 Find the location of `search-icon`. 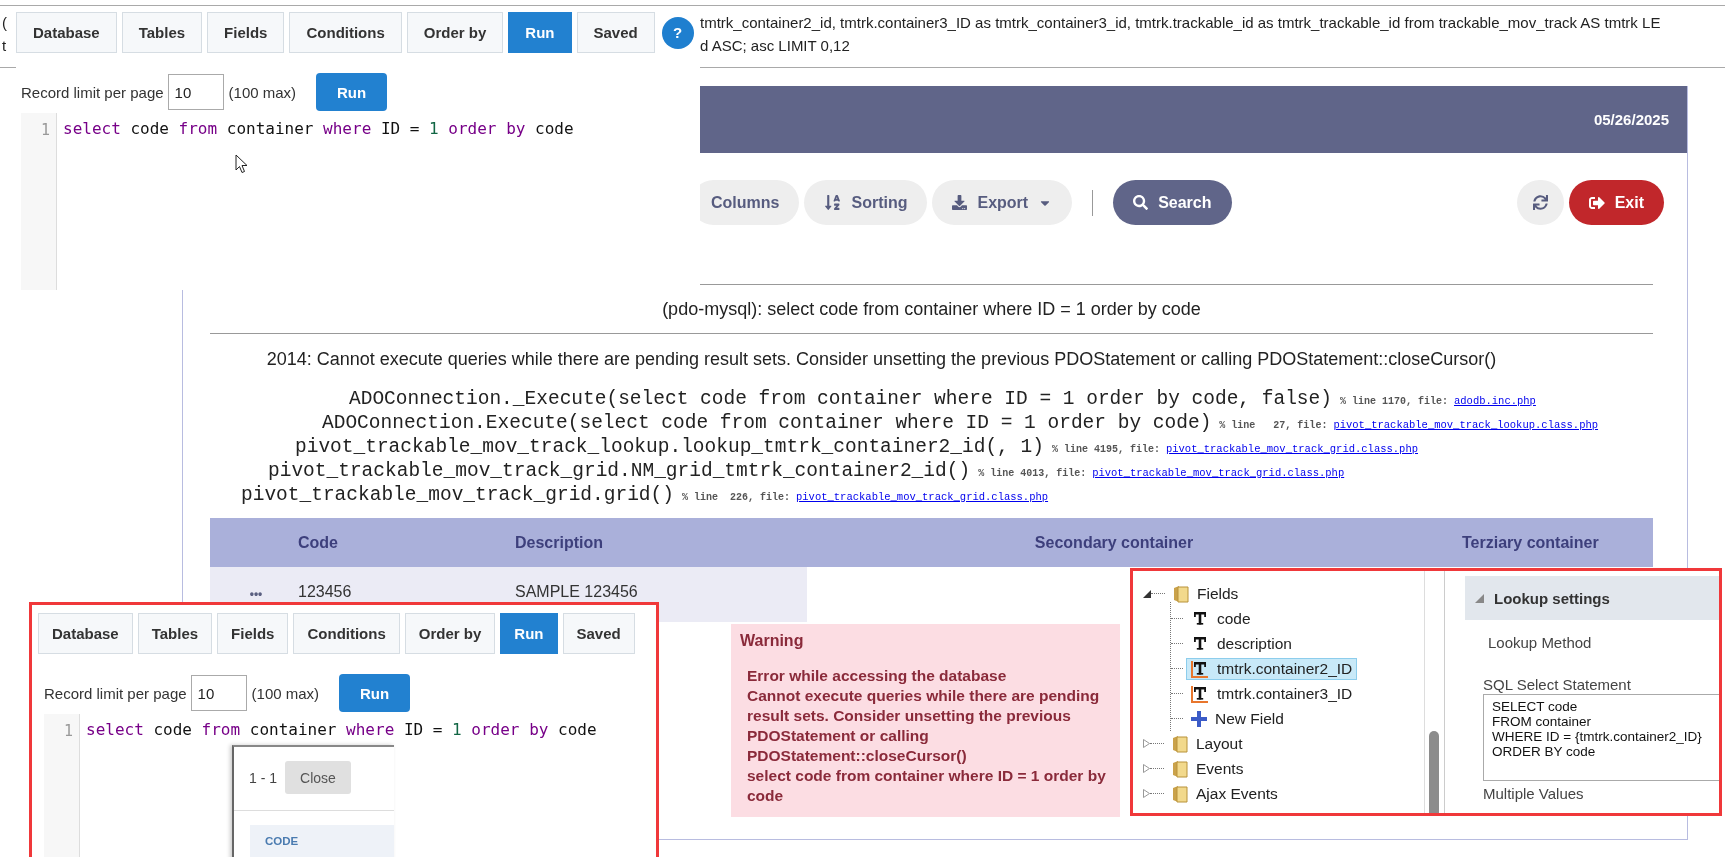

search-icon is located at coordinates (1141, 202).